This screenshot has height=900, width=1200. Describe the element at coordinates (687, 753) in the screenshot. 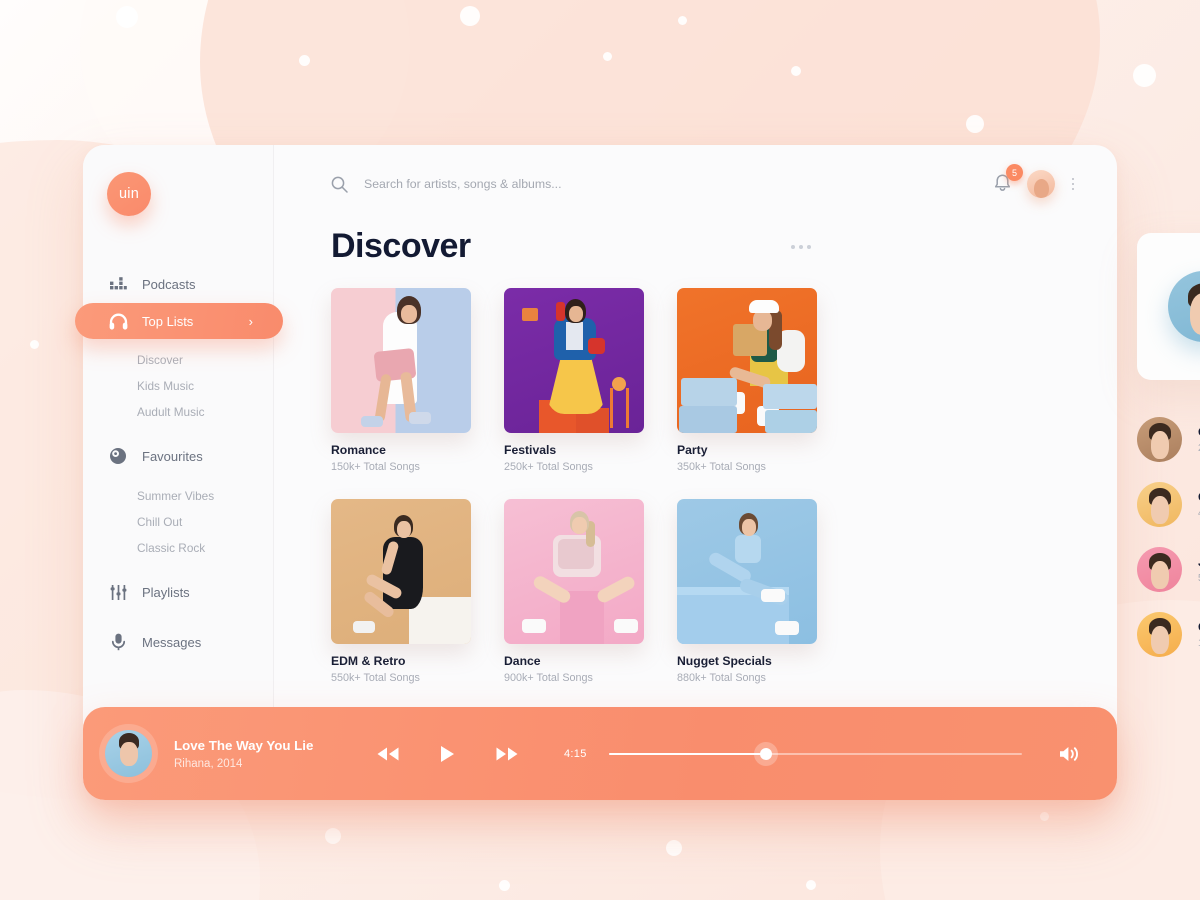

I see `progress-fill` at that location.